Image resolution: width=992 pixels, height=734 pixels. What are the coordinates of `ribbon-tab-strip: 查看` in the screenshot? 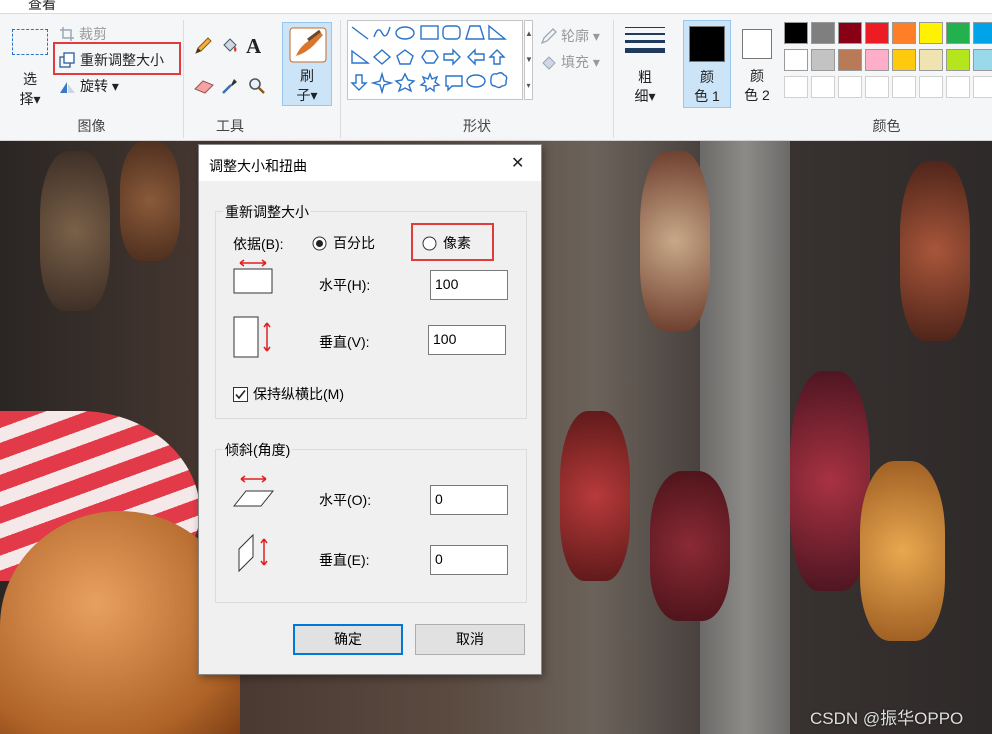 It's located at (496, 7).